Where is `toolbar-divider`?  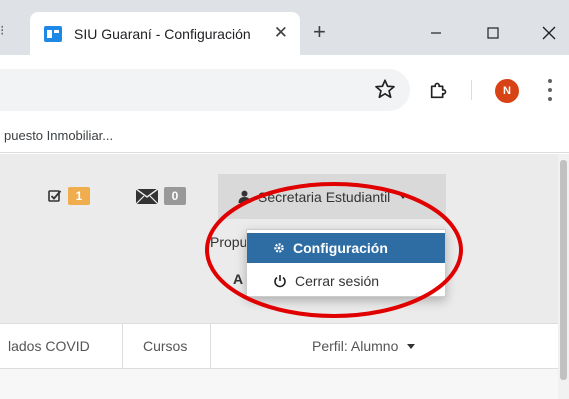
toolbar-divider is located at coordinates (471, 90).